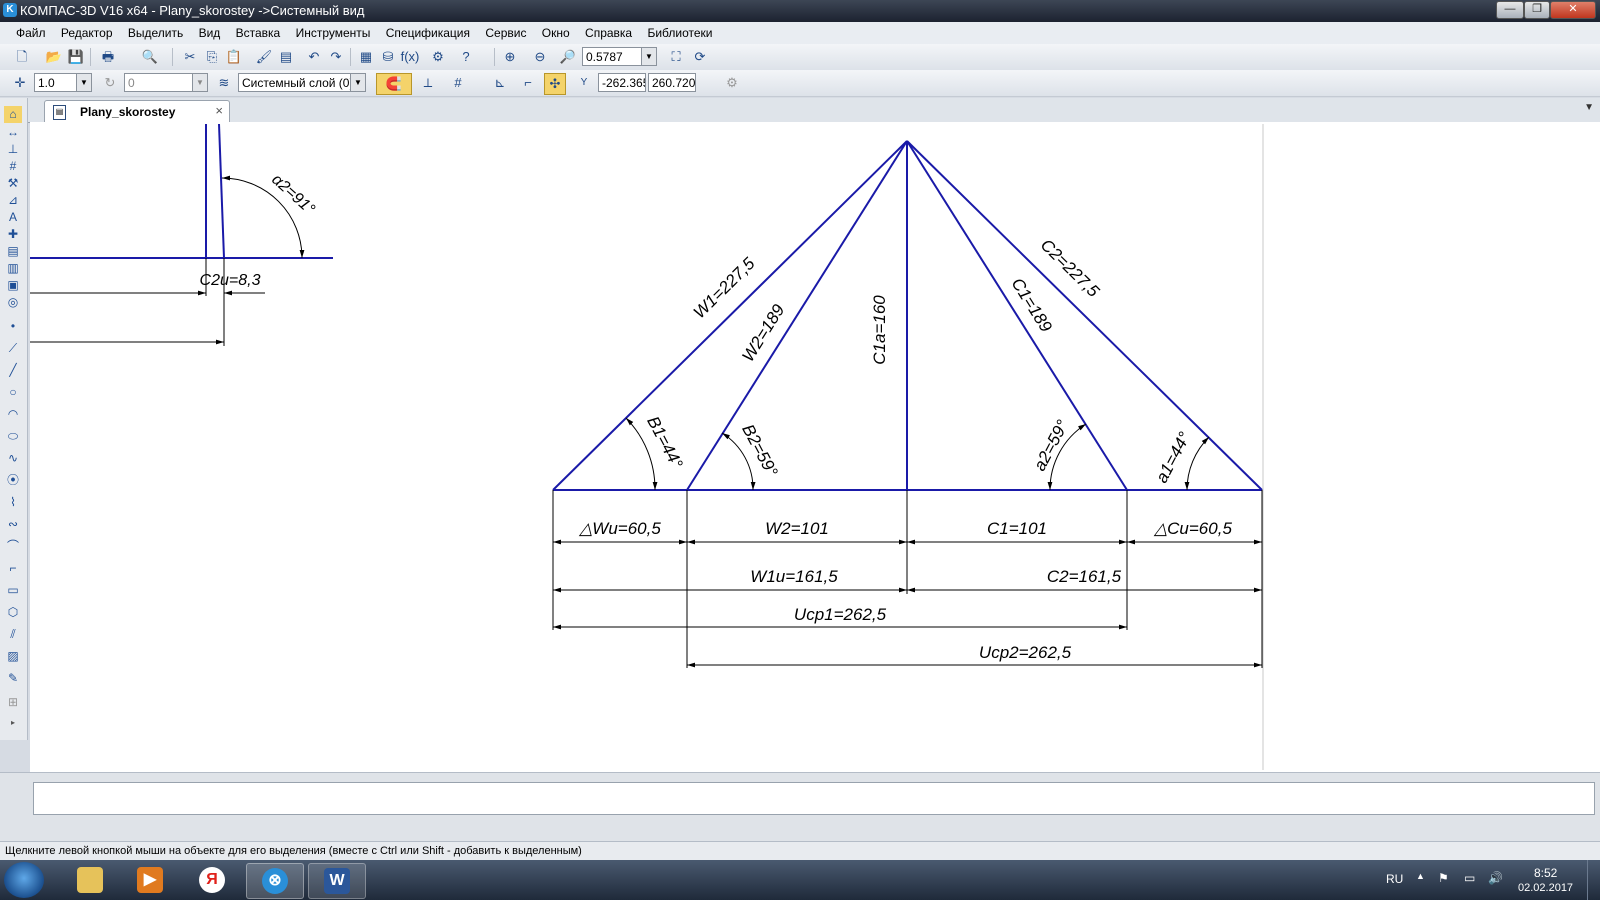 The height and width of the screenshot is (900, 1600). What do you see at coordinates (13, 702) in the screenshot?
I see `contour-tool-icon: ⊞` at bounding box center [13, 702].